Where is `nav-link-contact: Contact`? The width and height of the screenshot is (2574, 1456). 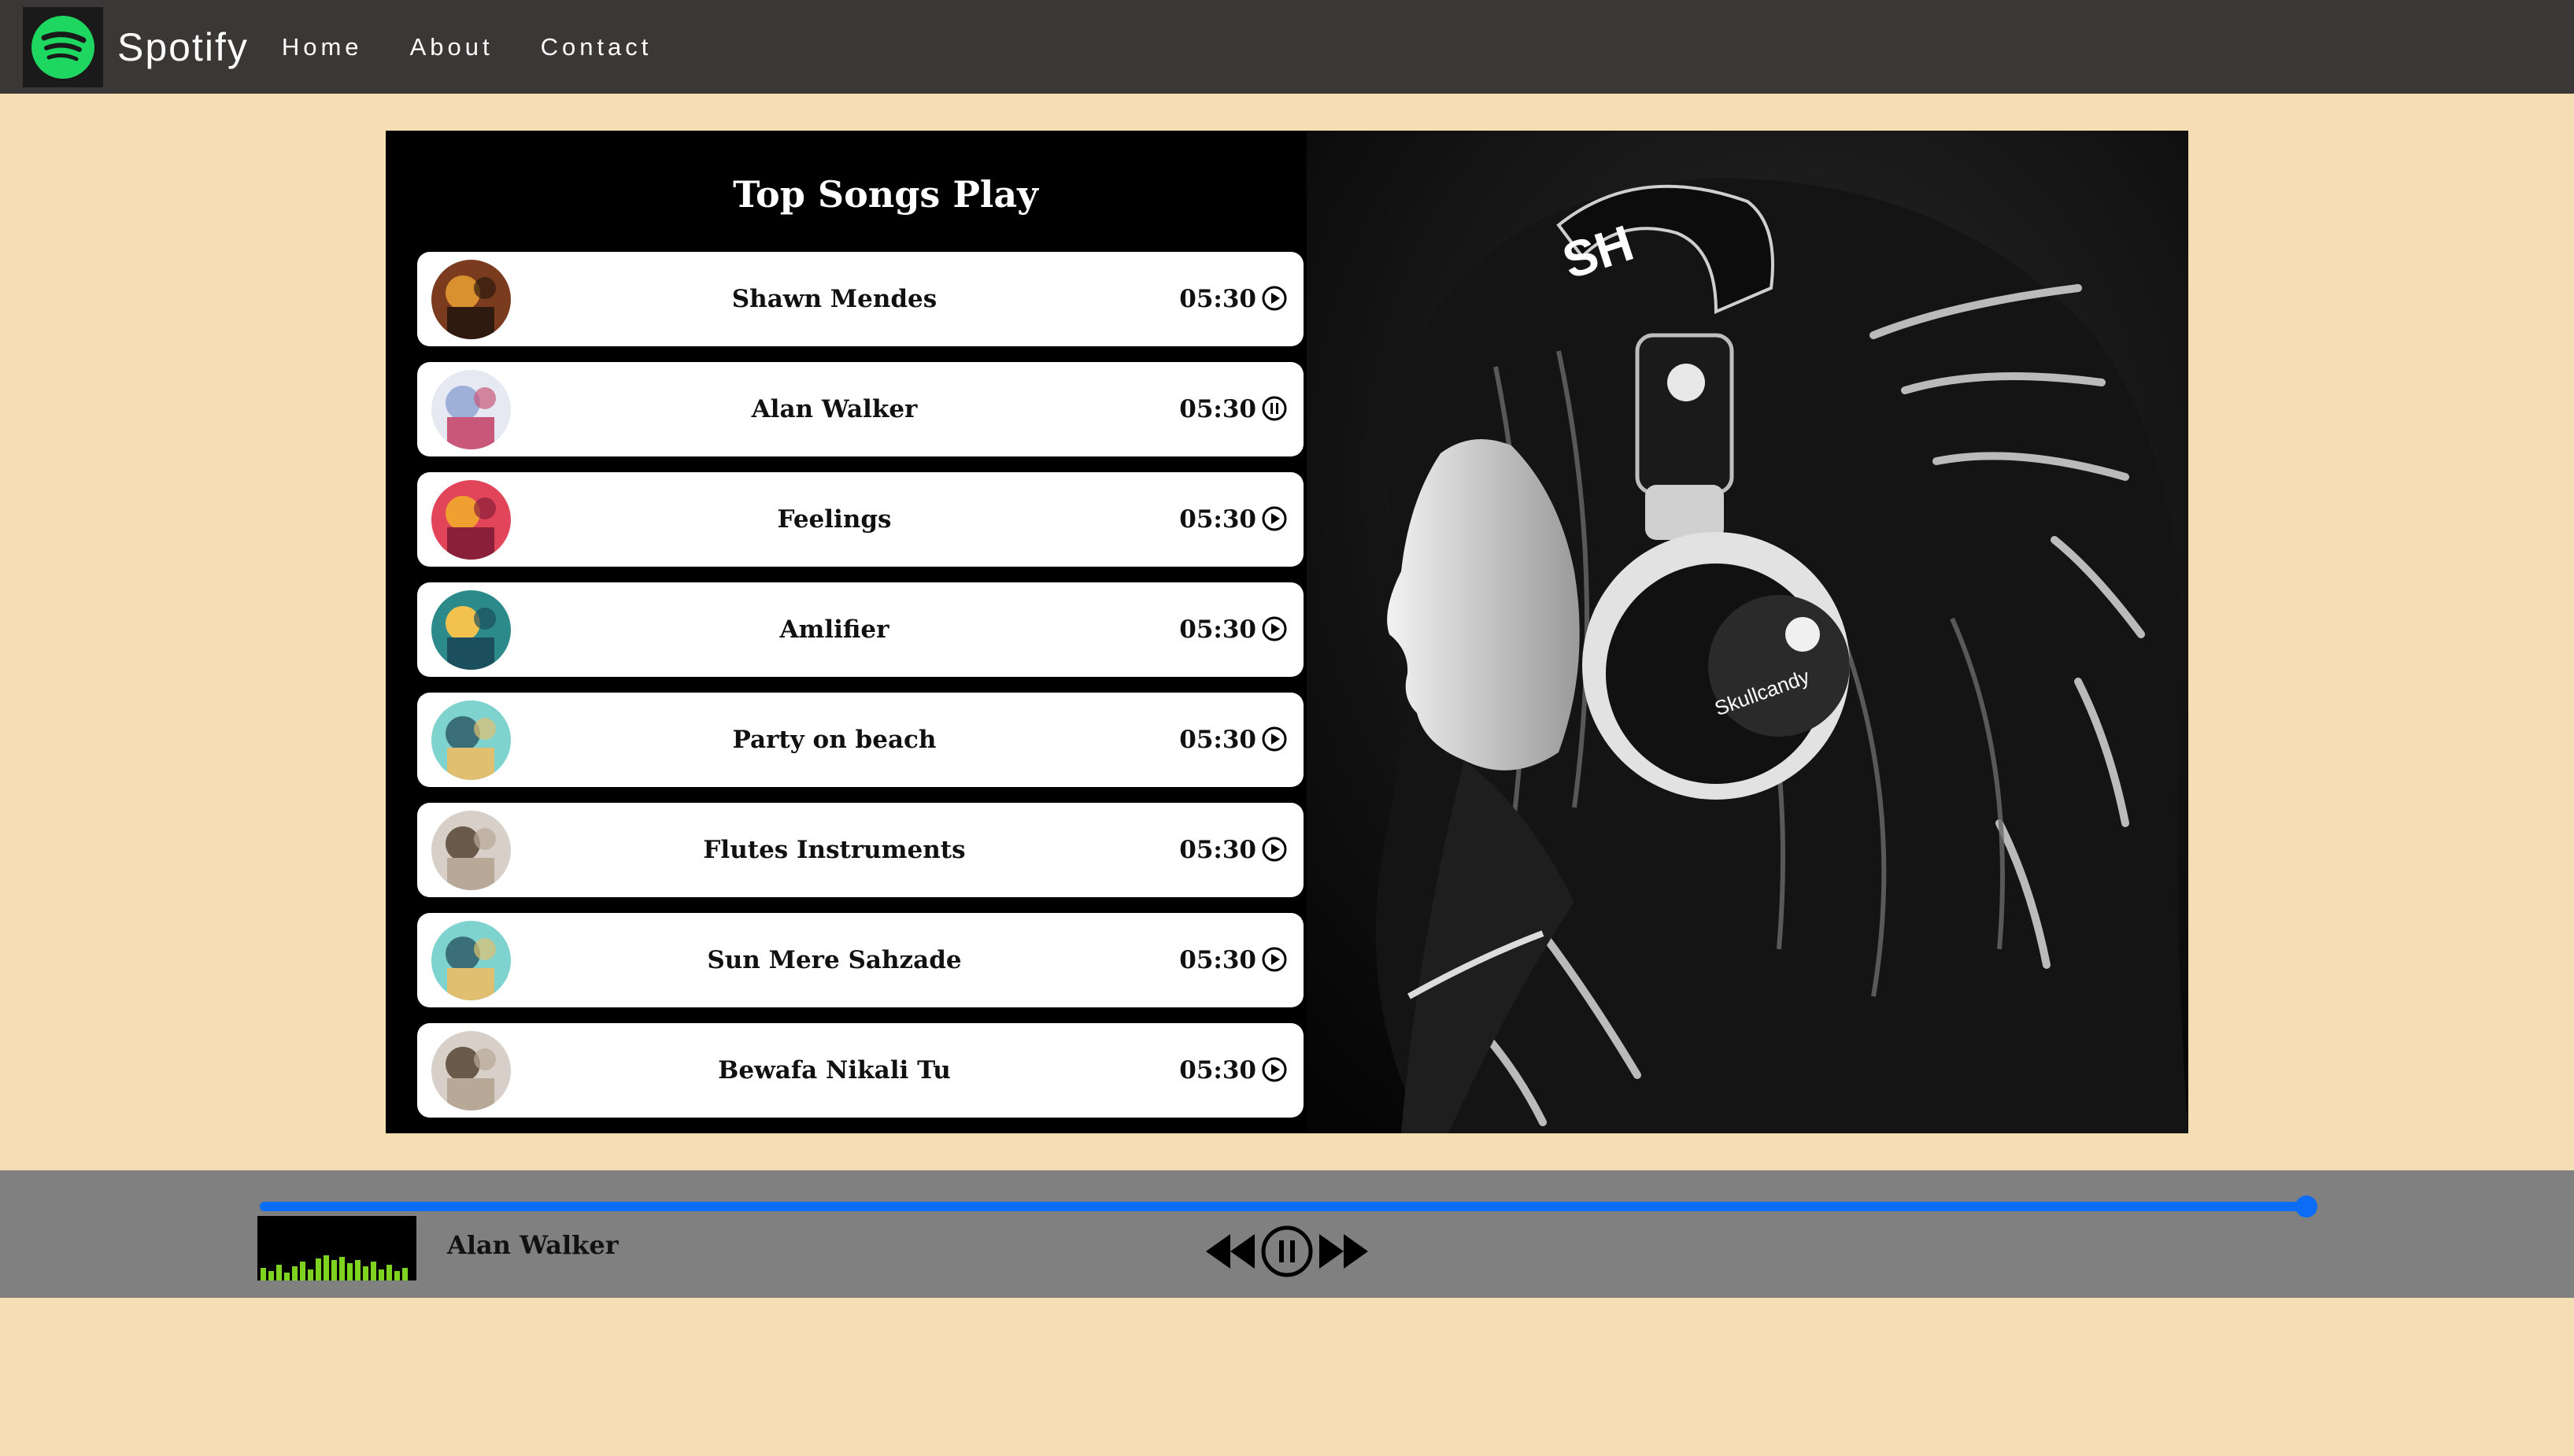 nav-link-contact: Contact is located at coordinates (597, 47).